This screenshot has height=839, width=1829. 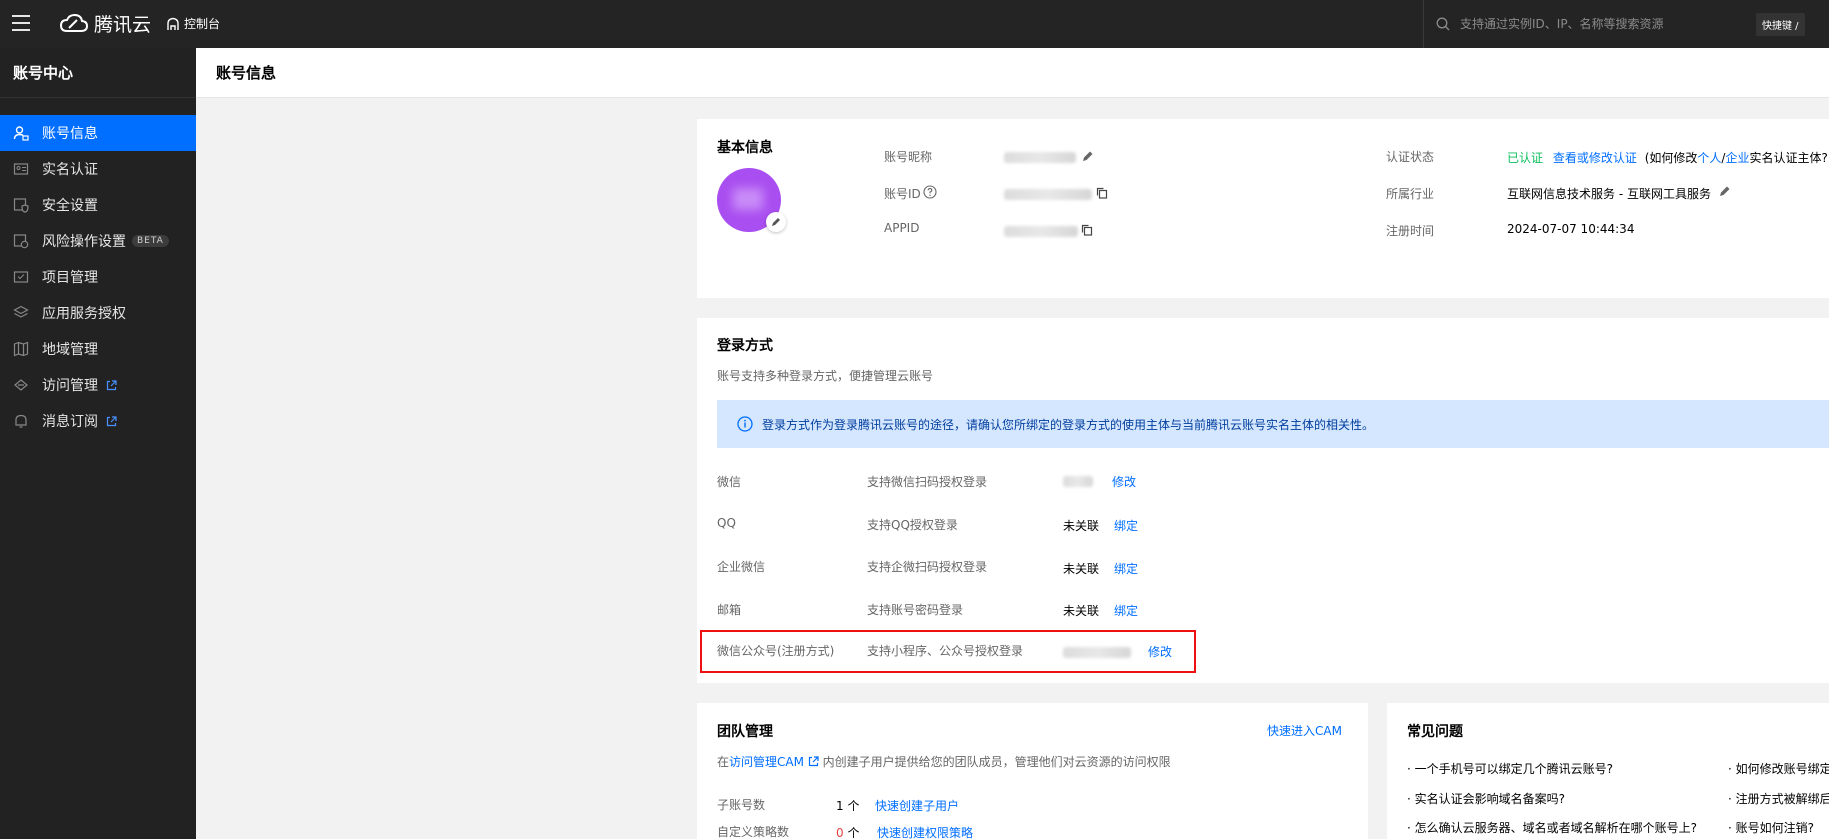 I want to click on sidebar-item-label: 账号信息, so click(x=70, y=134).